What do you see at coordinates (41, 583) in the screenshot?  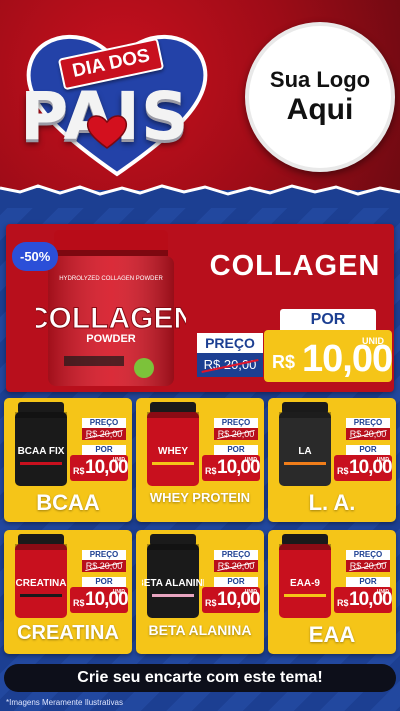 I see `tub-label: CREATINA` at bounding box center [41, 583].